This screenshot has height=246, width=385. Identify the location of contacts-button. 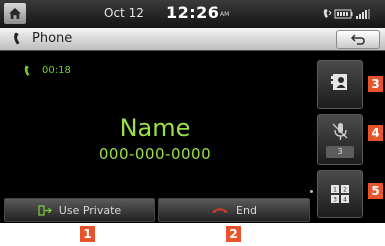
(340, 84).